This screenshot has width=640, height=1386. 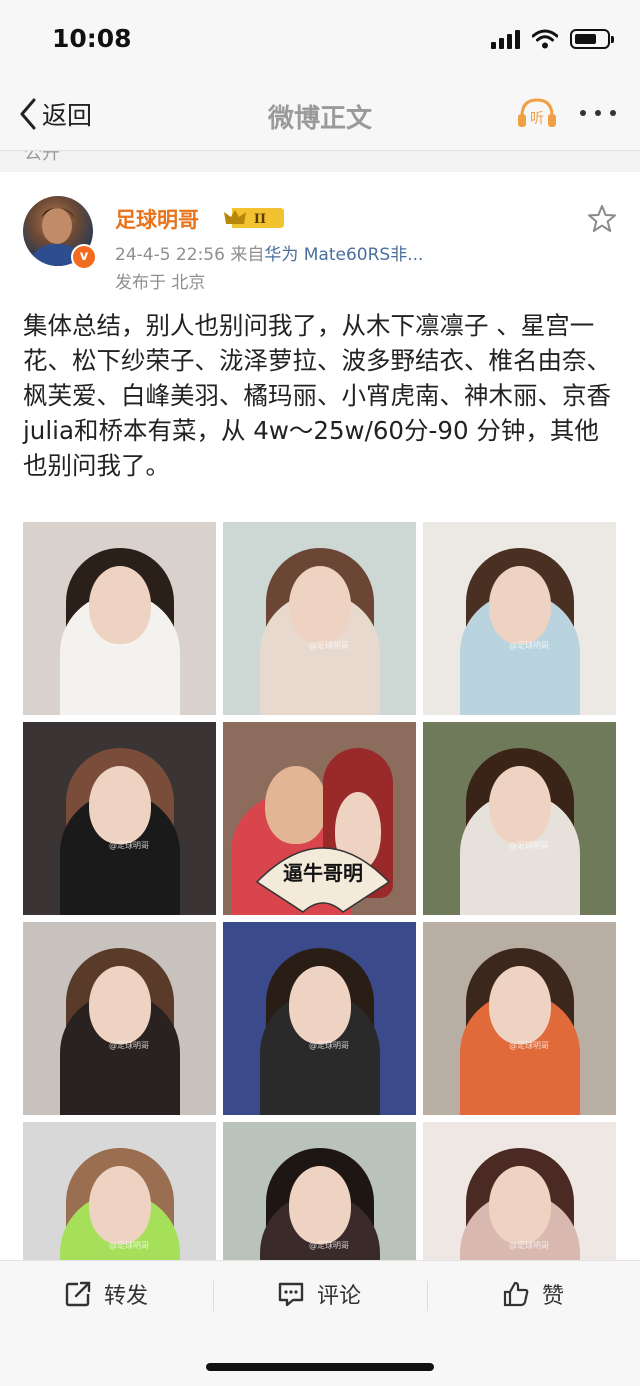 What do you see at coordinates (519, 1018) in the screenshot?
I see `post-image-9: @足球明哥` at bounding box center [519, 1018].